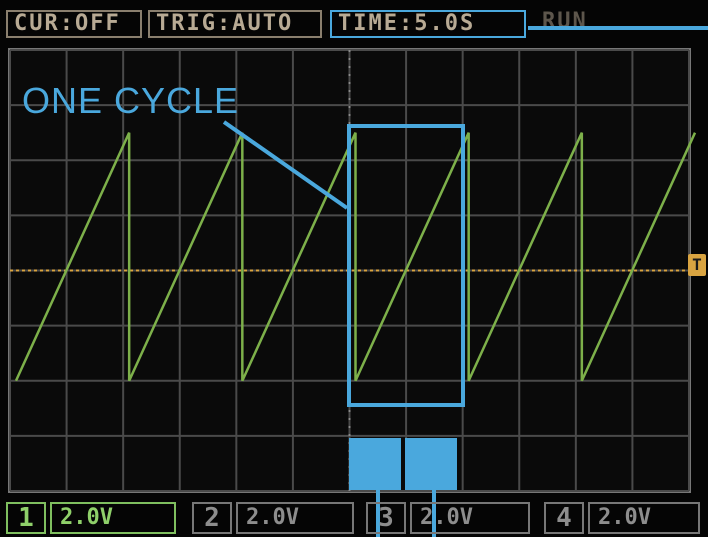 The image size is (708, 537). Describe the element at coordinates (131, 100) in the screenshot. I see `one-cycle-label: ONE CYCLE` at that location.